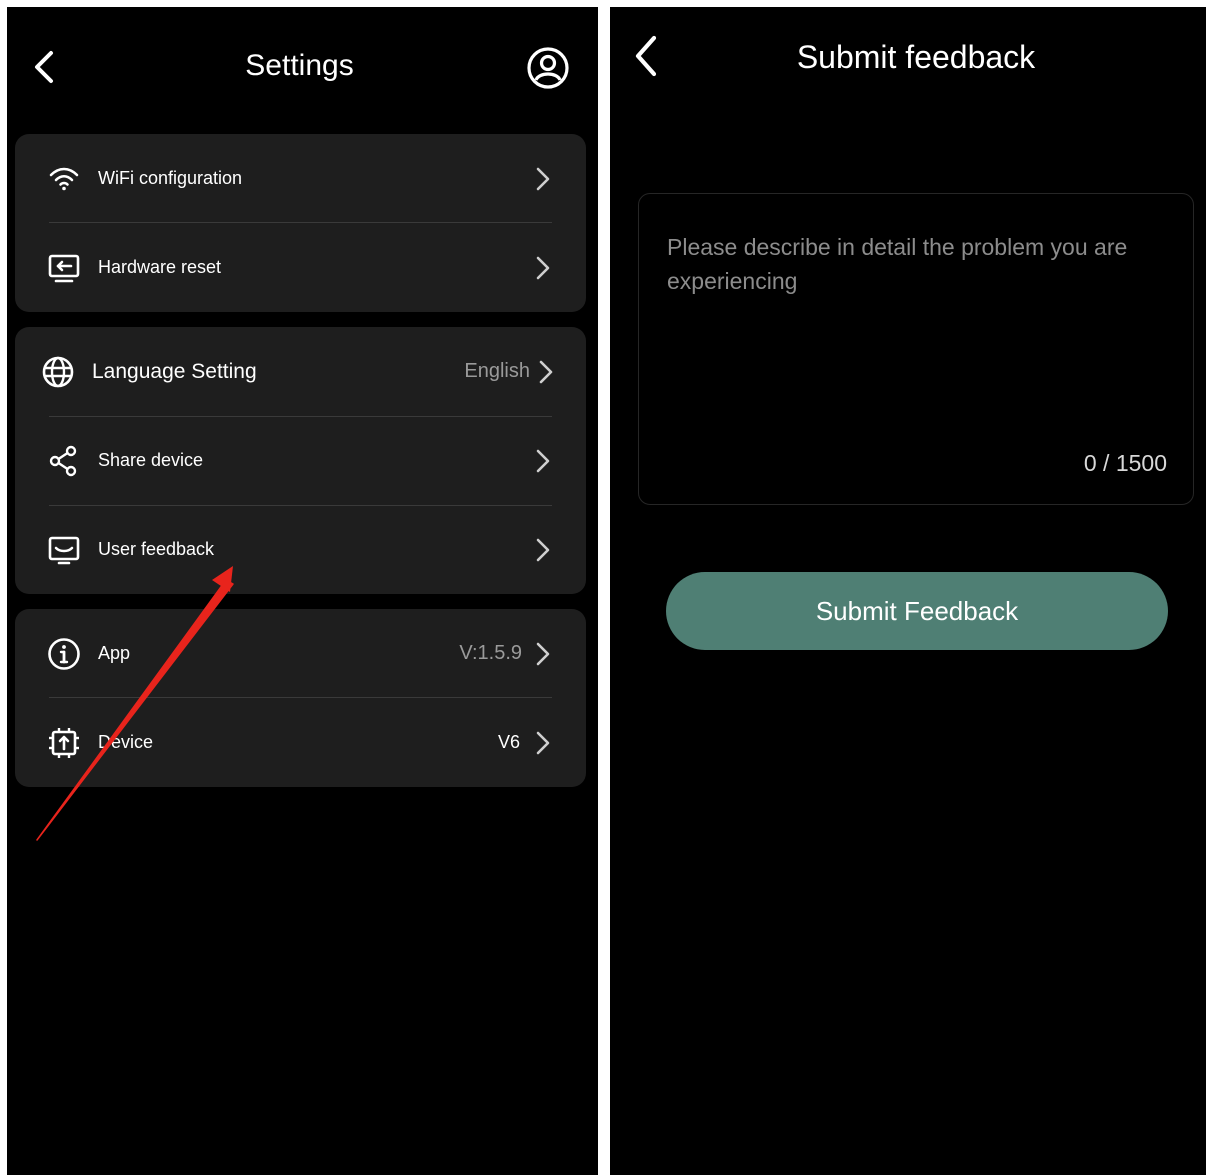  I want to click on device-version-value: V6, so click(508, 742).